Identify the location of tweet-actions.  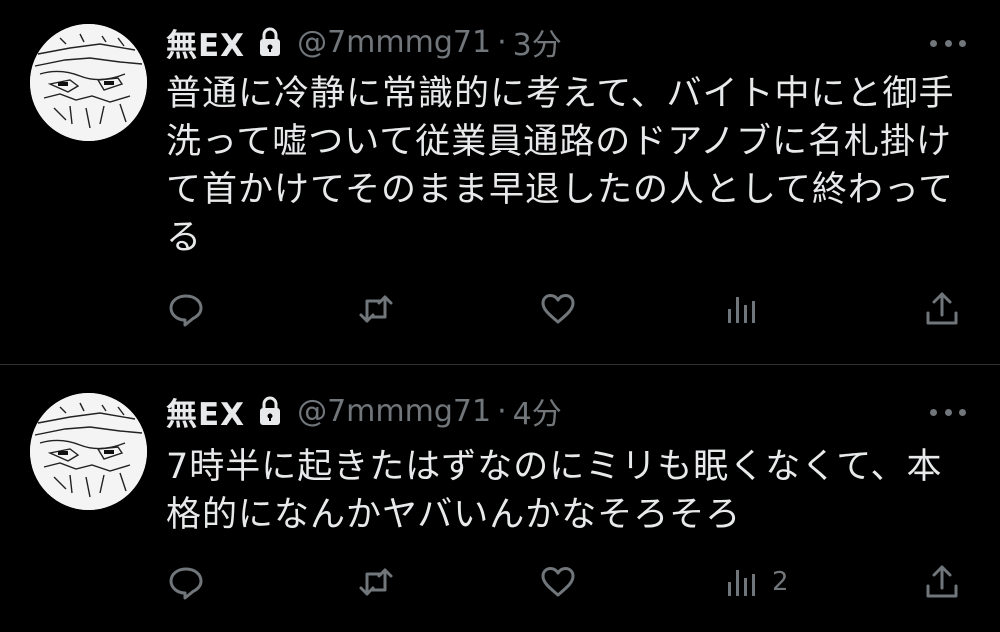
(566, 309).